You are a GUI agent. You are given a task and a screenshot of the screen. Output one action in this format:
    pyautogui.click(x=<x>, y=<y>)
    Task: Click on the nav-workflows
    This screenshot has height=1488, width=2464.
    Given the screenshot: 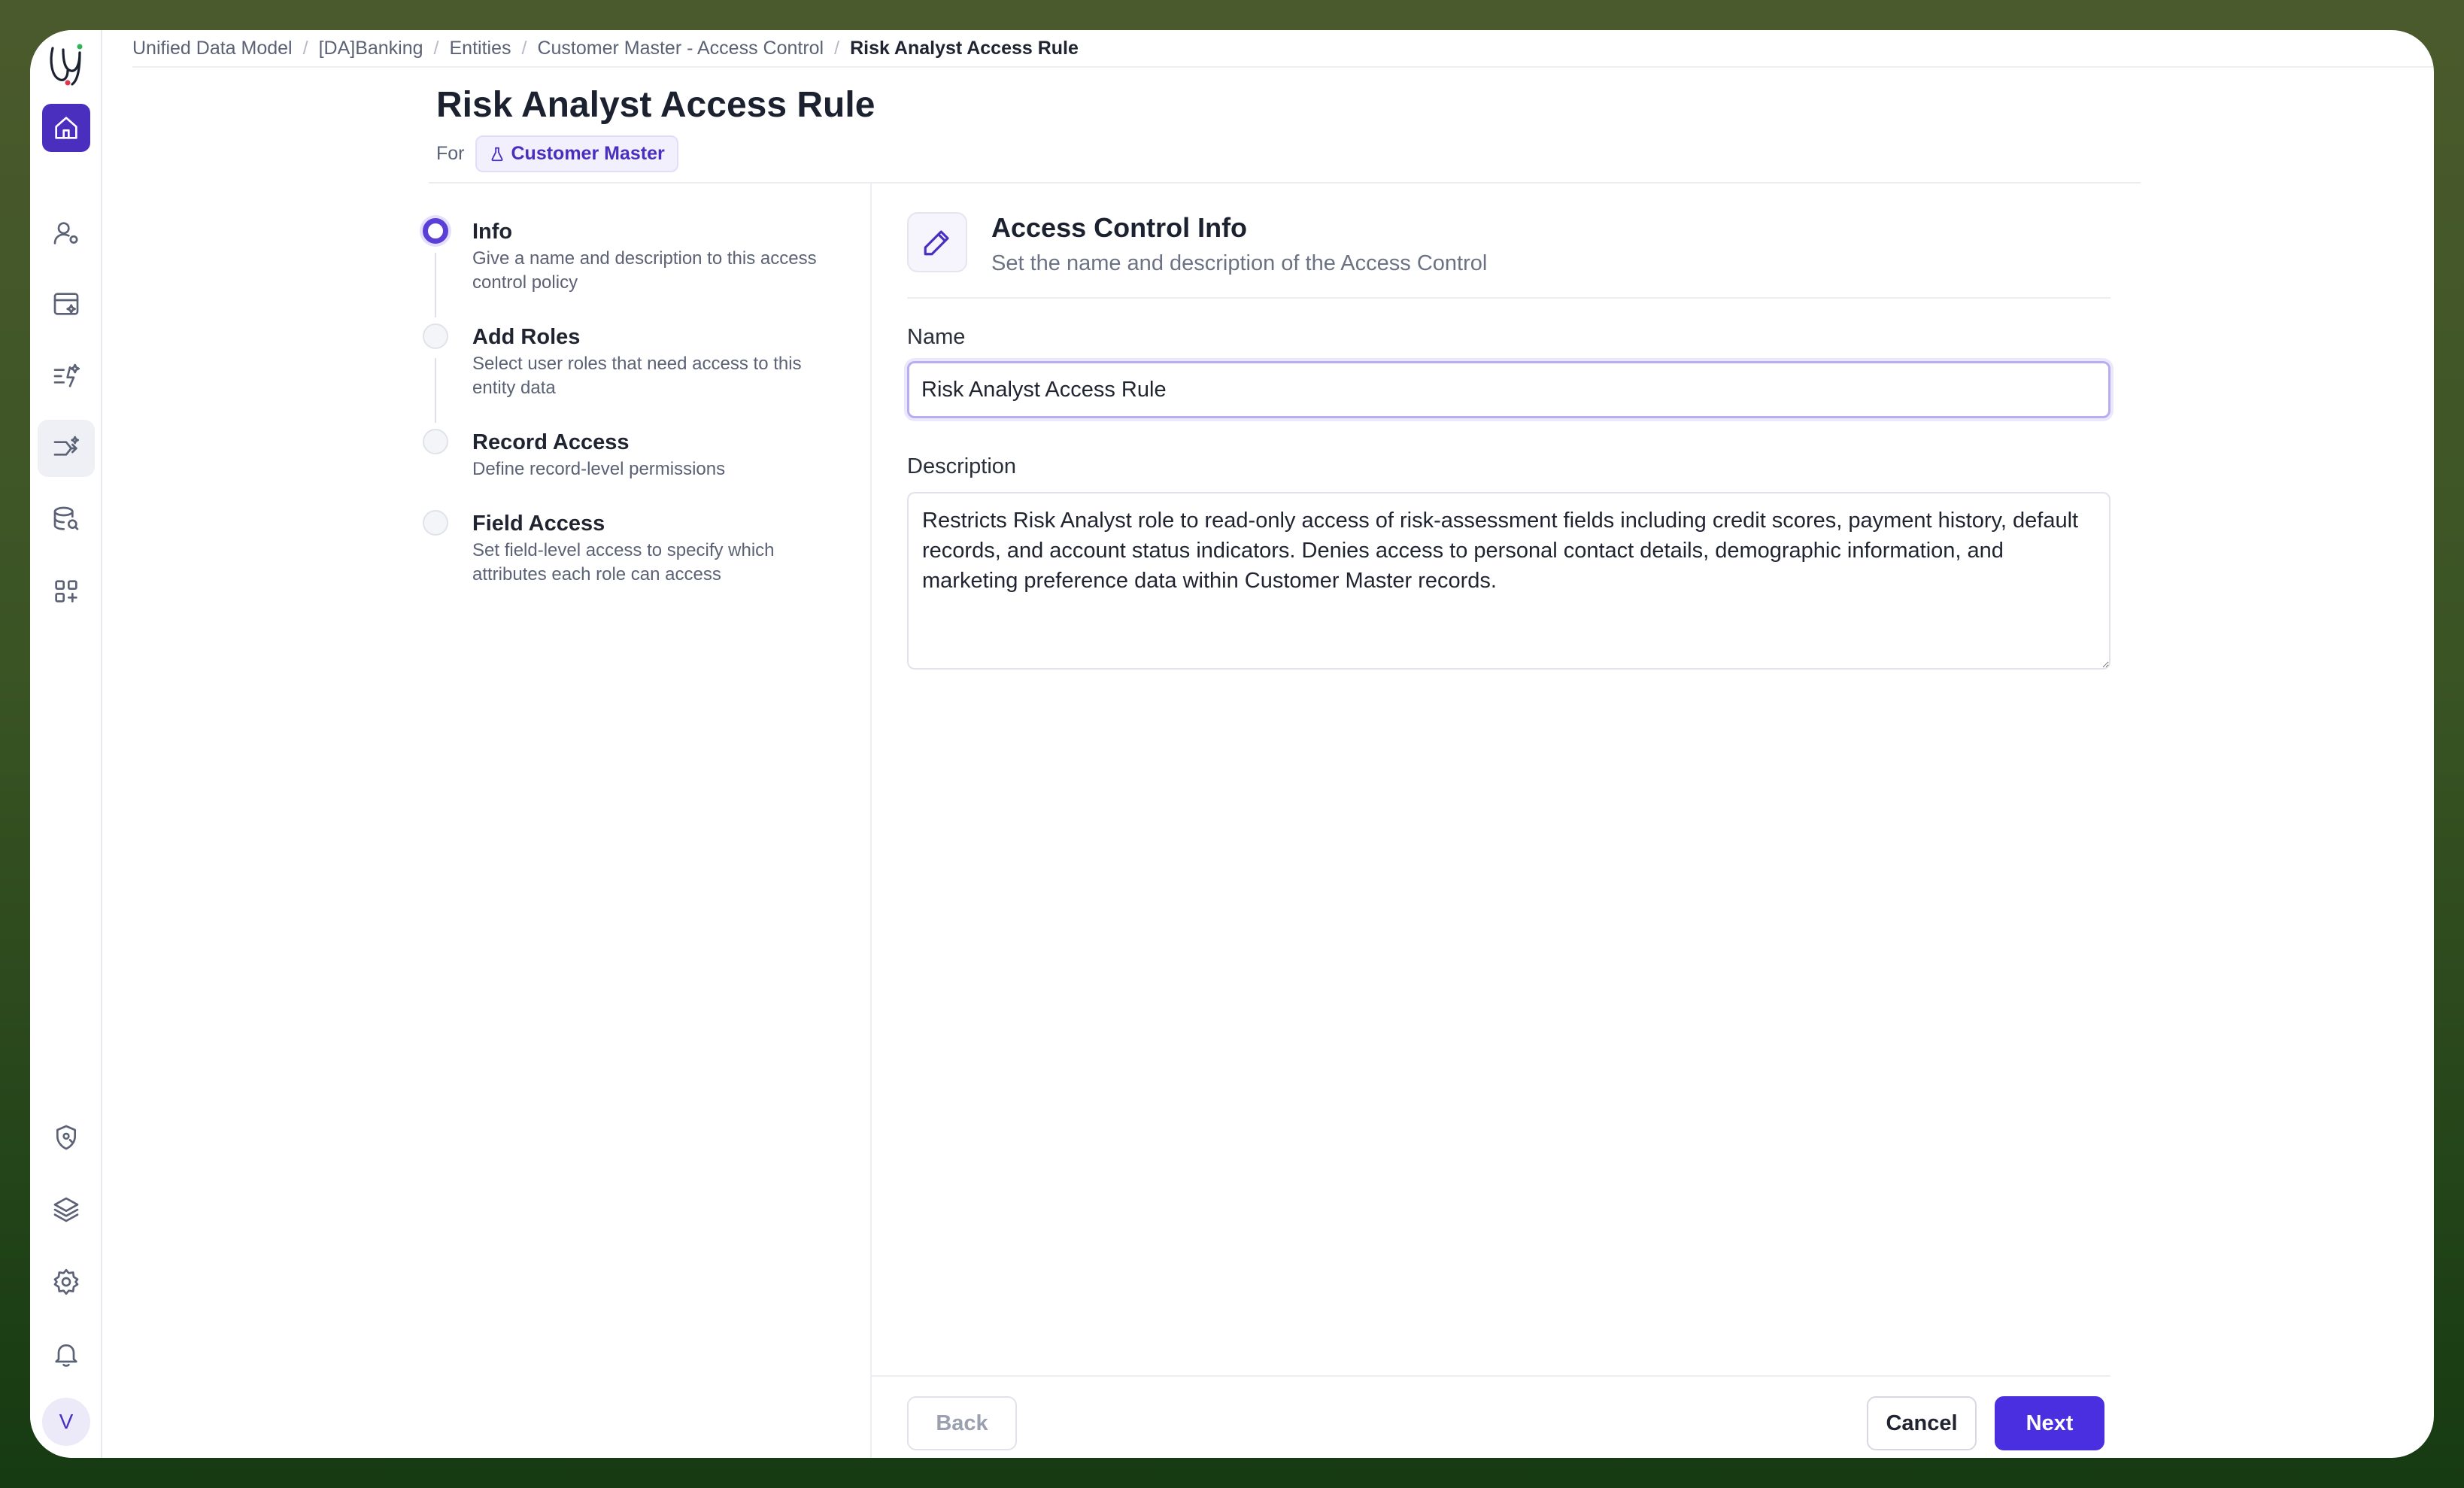 What is the action you would take?
    pyautogui.click(x=66, y=448)
    